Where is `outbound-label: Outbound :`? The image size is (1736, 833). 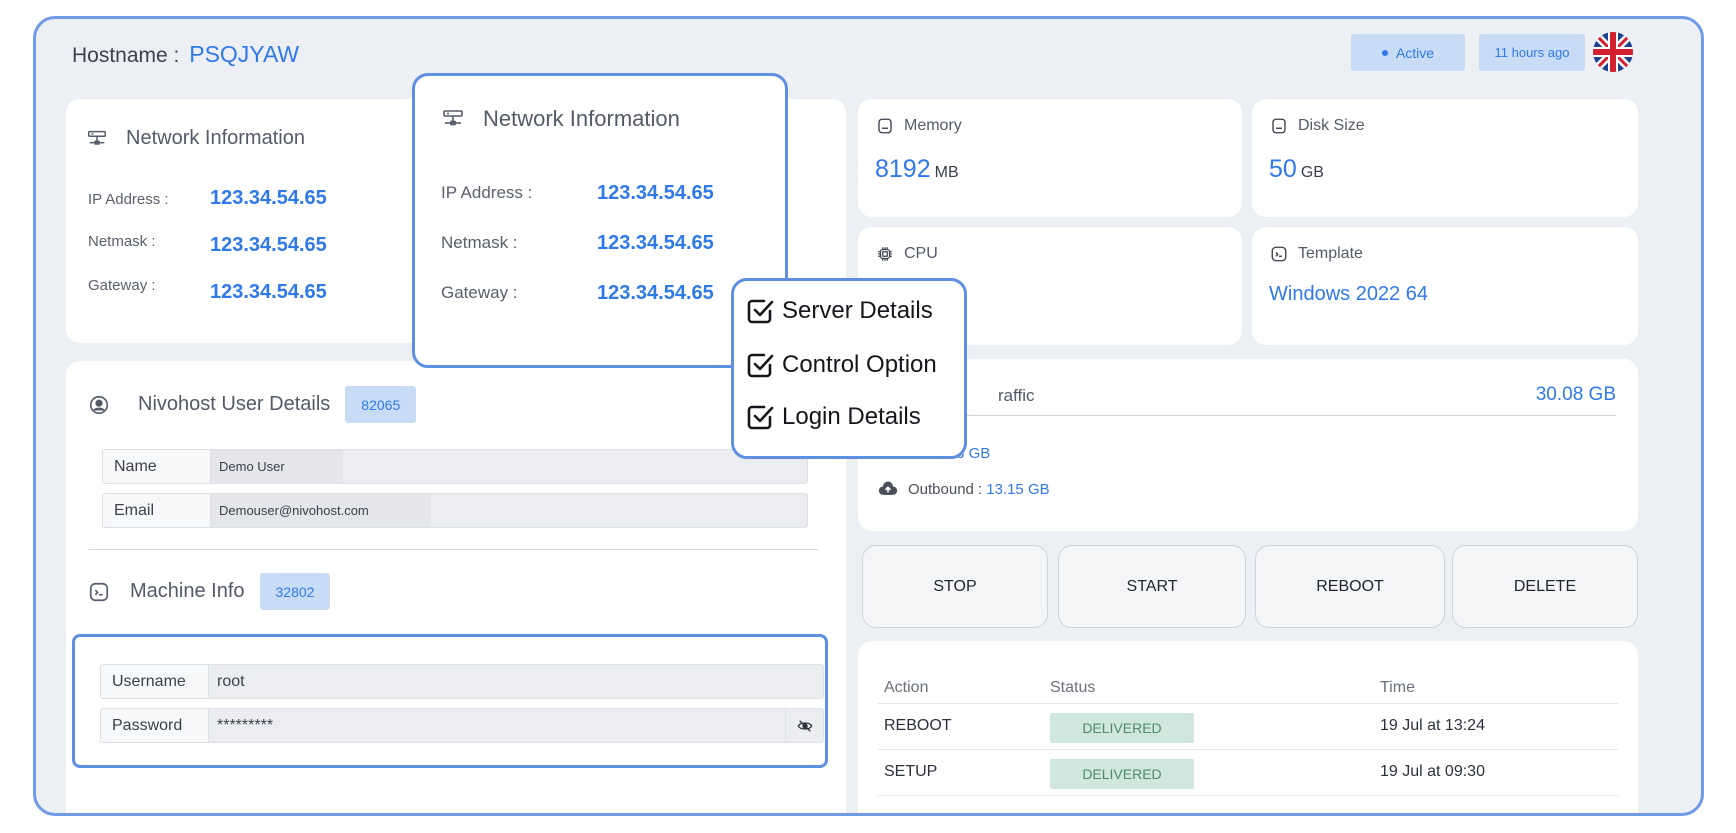
outbound-label: Outbound : is located at coordinates (945, 489).